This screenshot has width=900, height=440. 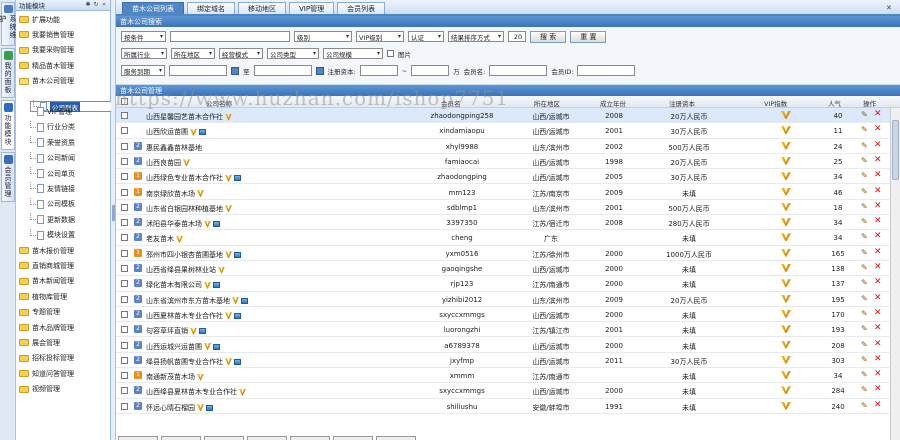 What do you see at coordinates (8, 73) in the screenshot?
I see `module-tab-1: 我的面板` at bounding box center [8, 73].